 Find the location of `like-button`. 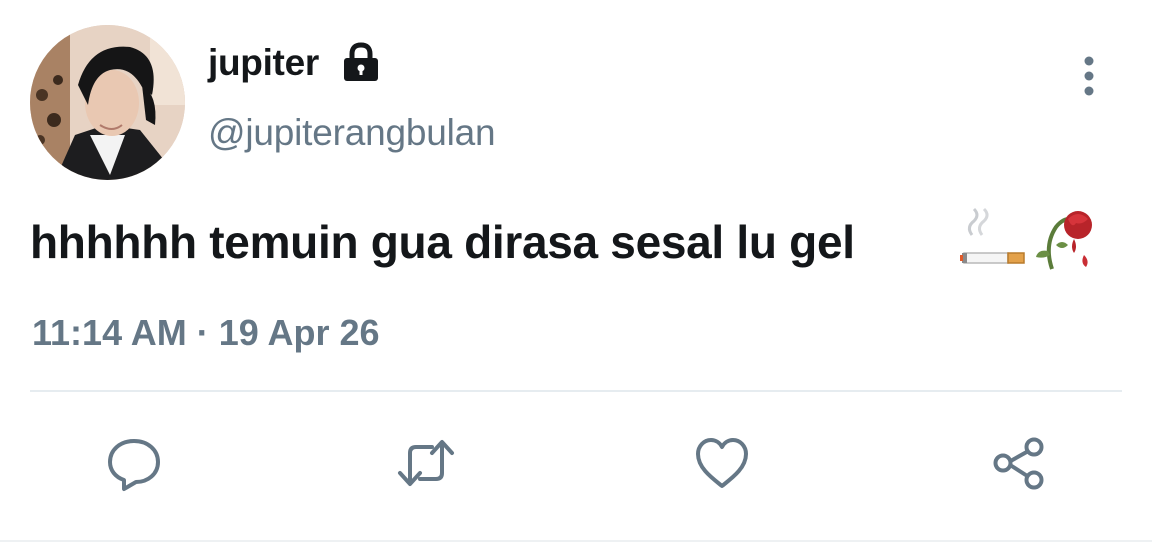

like-button is located at coordinates (722, 463).